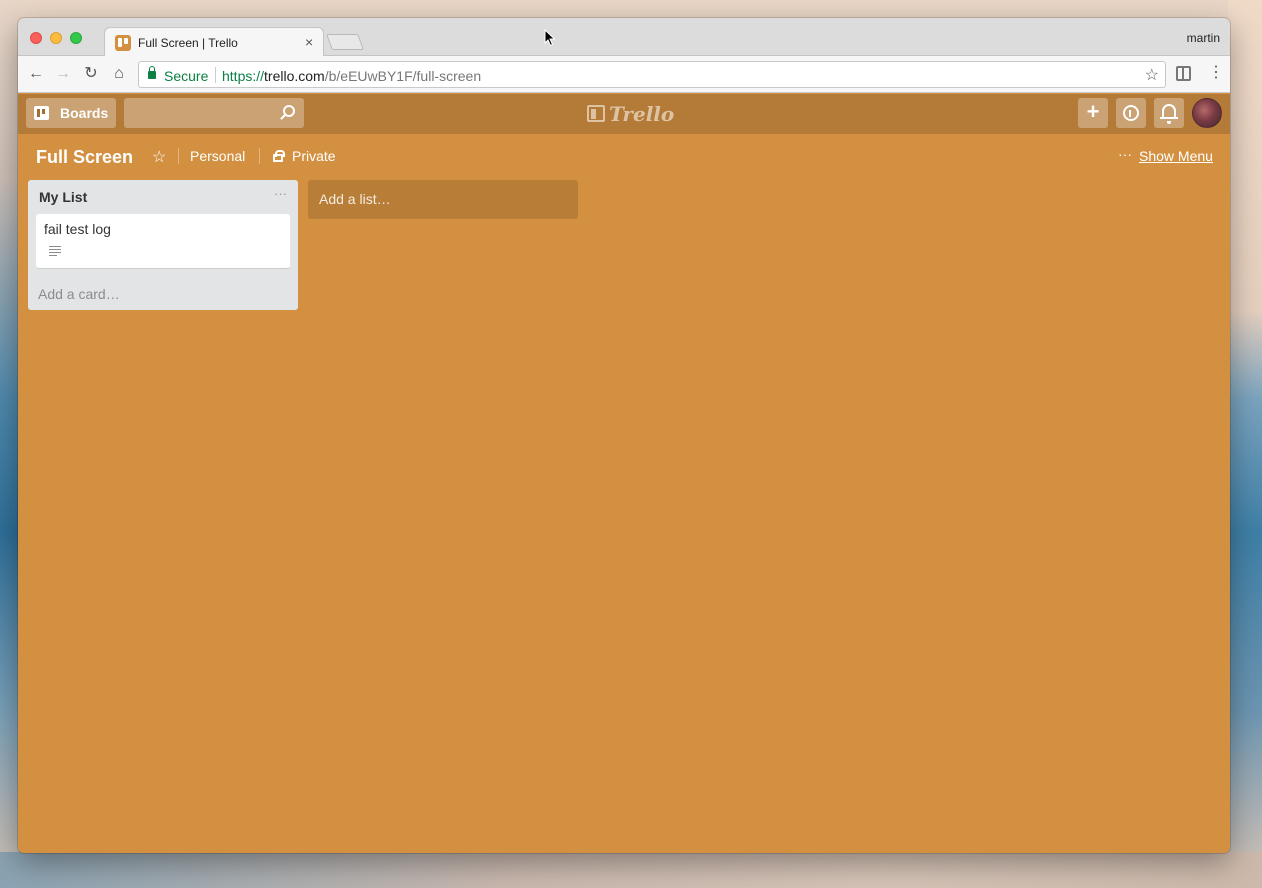  Describe the element at coordinates (596, 113) in the screenshot. I see `trello-logo-icon` at that location.